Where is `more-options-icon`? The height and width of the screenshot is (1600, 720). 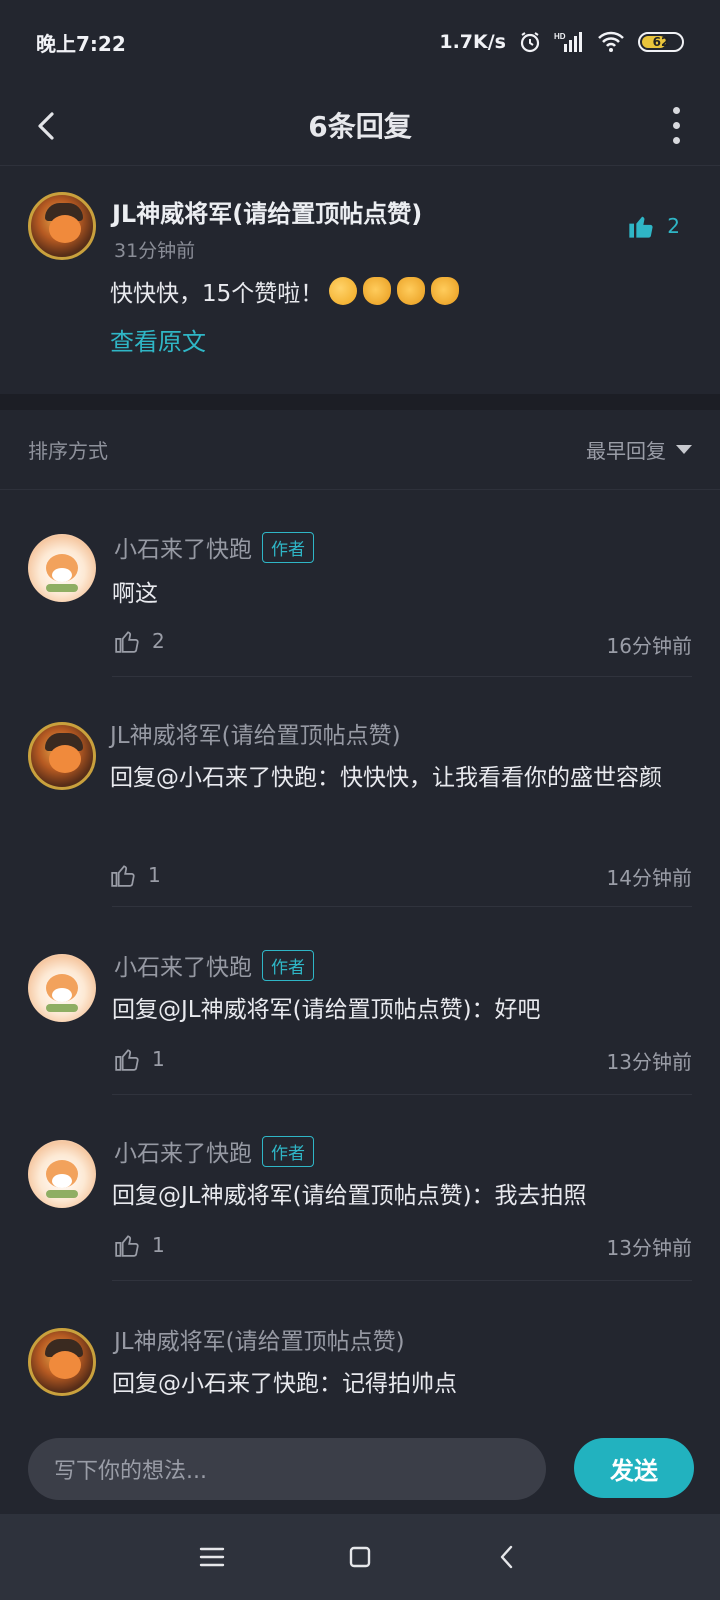
more-options-icon is located at coordinates (676, 125).